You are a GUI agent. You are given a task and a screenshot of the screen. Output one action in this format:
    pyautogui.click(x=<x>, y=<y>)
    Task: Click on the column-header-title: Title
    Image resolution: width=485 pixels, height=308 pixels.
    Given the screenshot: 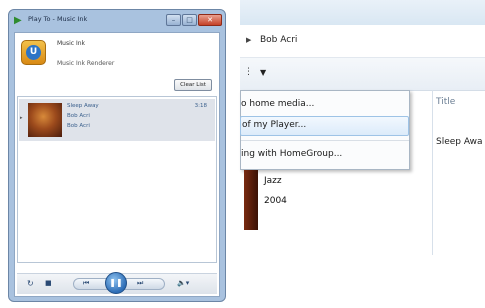 What is the action you would take?
    pyautogui.click(x=445, y=102)
    